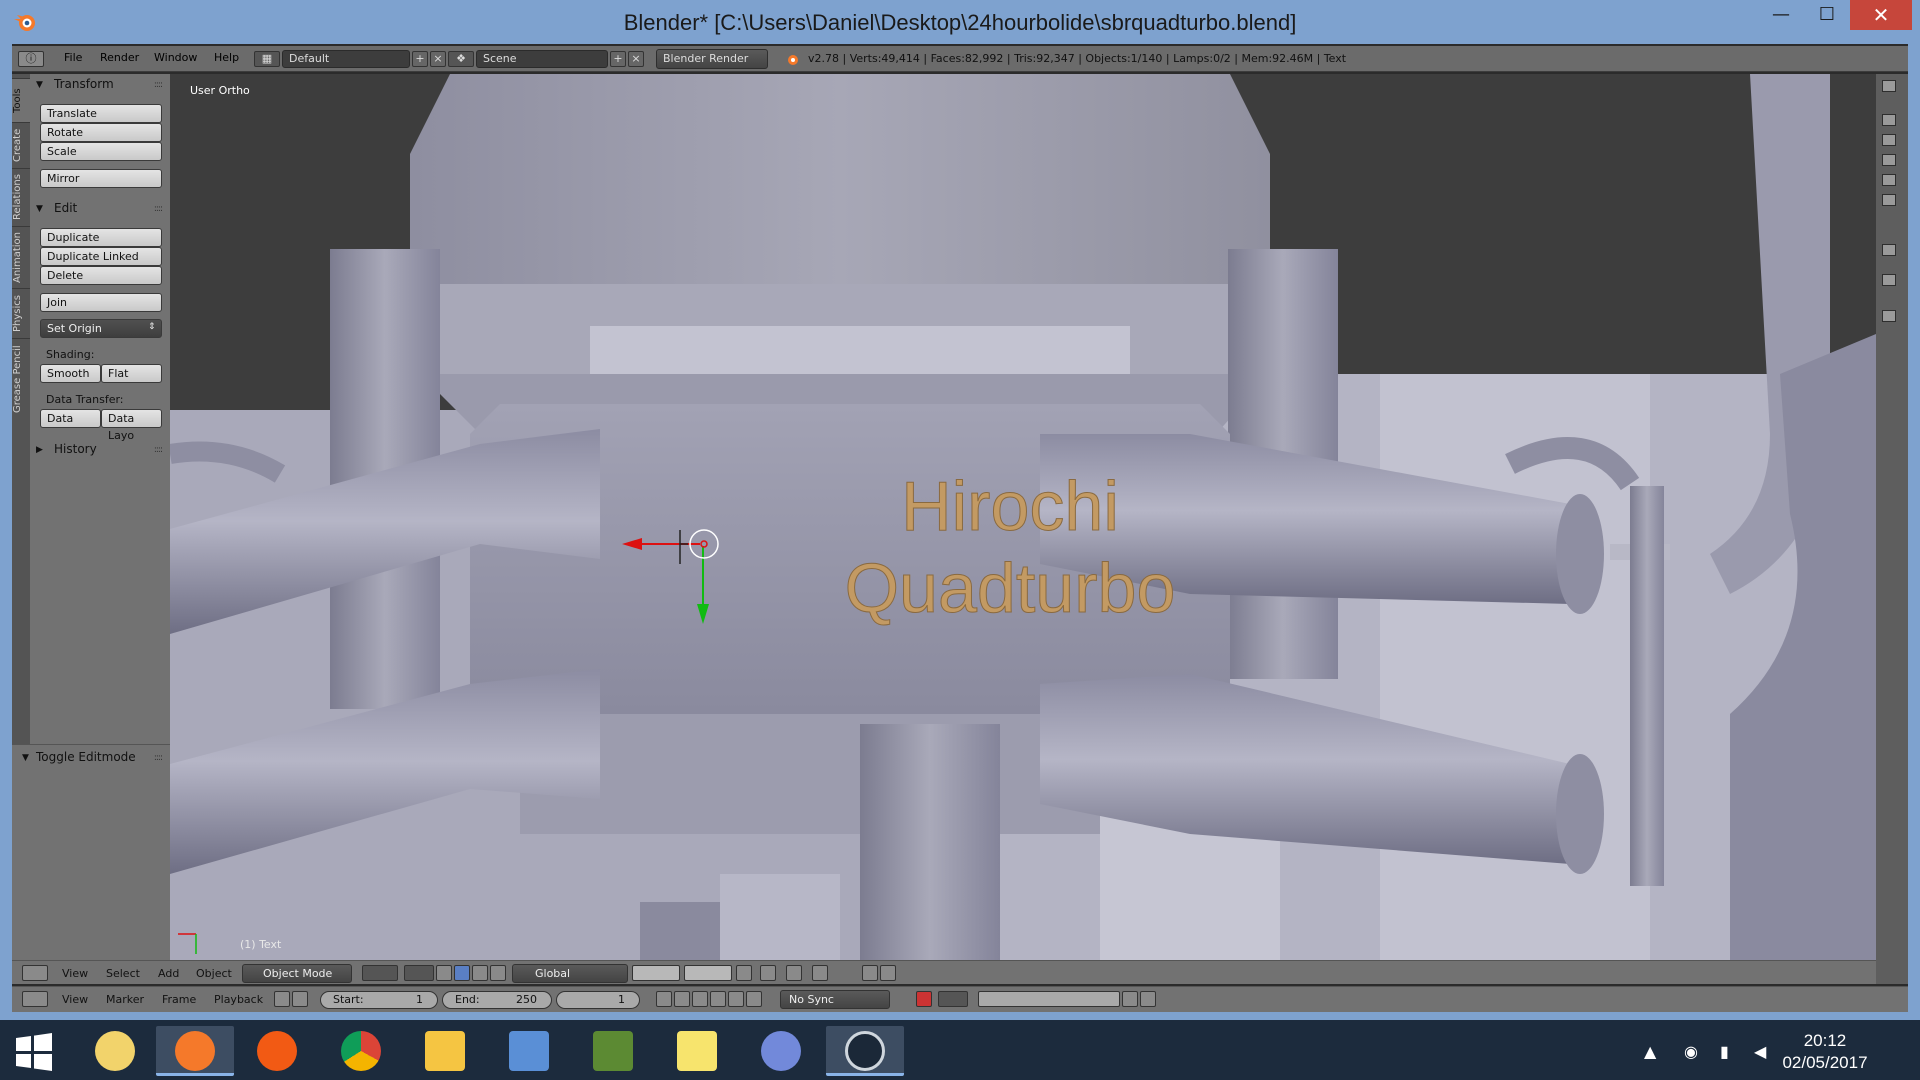 The image size is (1920, 1080). I want to click on mode-dropdown: Object Mode, so click(297, 973).